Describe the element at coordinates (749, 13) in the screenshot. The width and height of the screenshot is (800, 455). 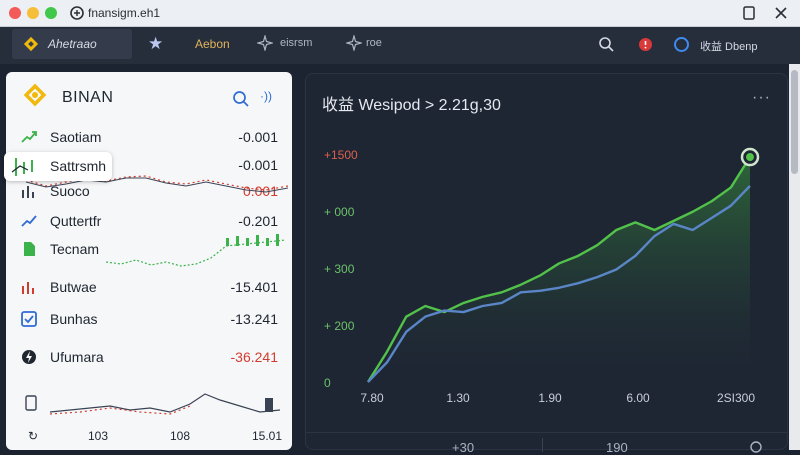
I see `restore-icon` at that location.